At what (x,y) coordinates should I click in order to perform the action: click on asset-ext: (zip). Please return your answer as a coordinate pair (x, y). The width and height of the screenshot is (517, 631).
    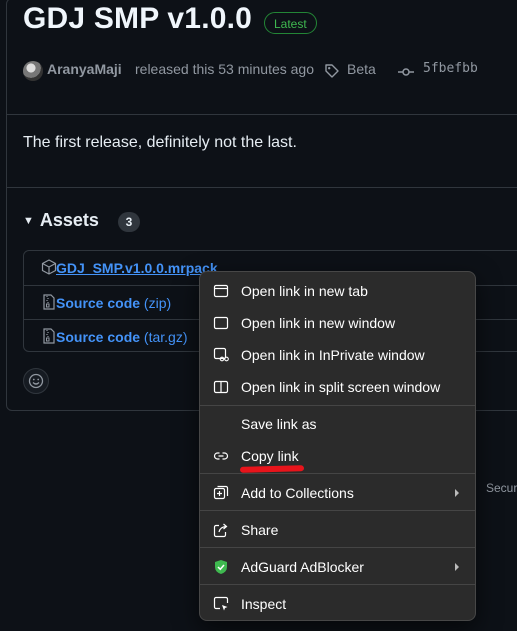
    Looking at the image, I should click on (157, 303).